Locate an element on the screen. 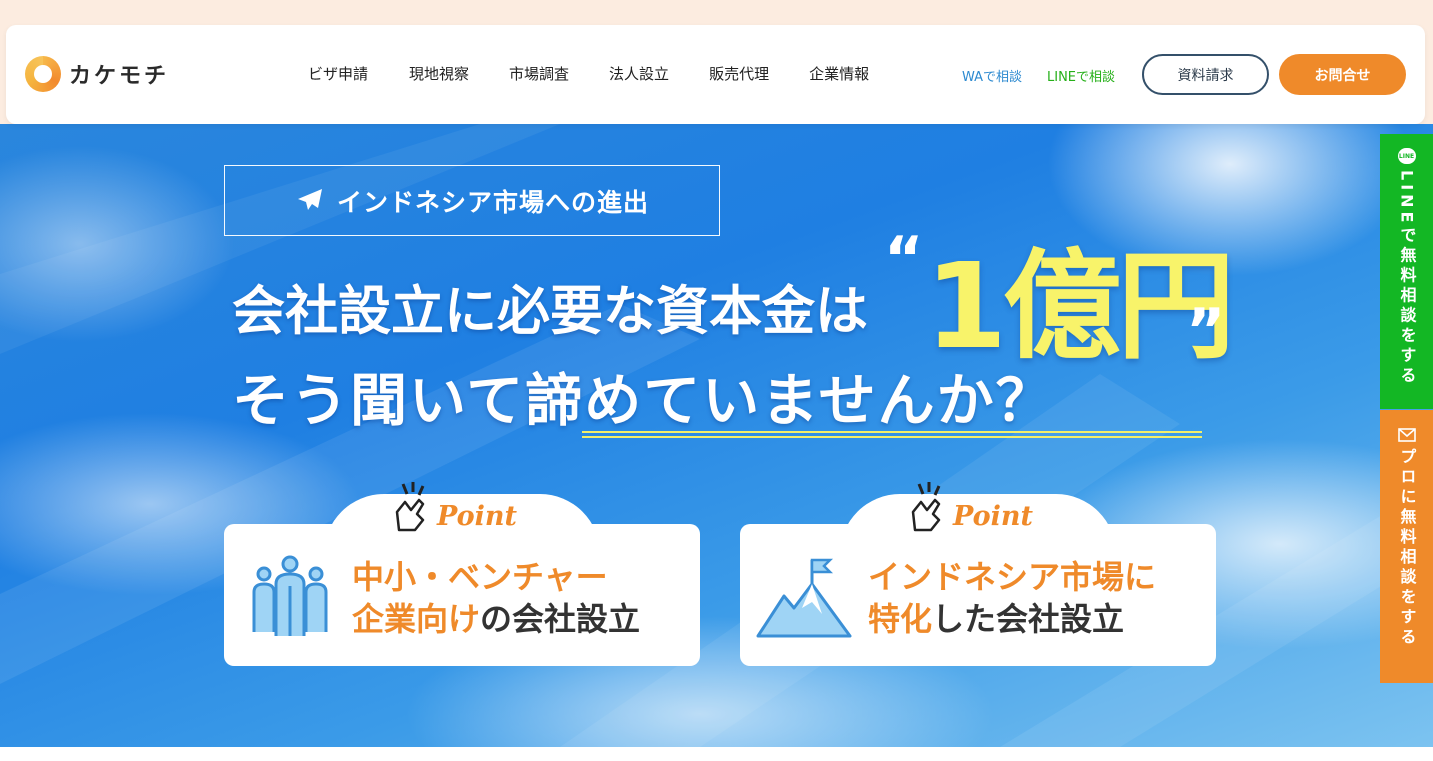  headline-line1: 会社設立に必要な資本金は is located at coordinates (550, 311).